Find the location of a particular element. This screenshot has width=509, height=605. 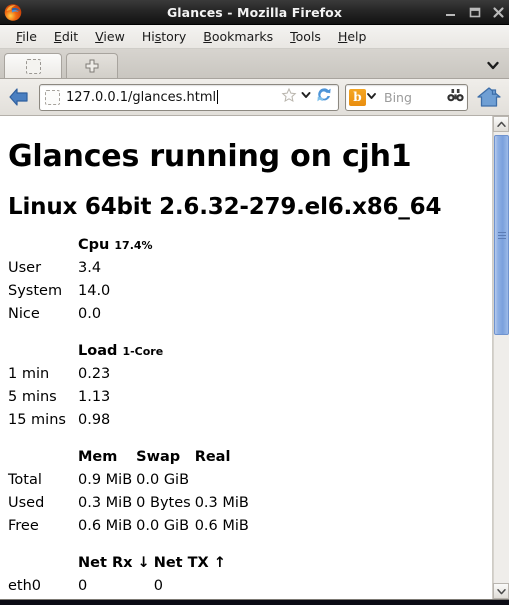

menu-item-file: File is located at coordinates (27, 36).